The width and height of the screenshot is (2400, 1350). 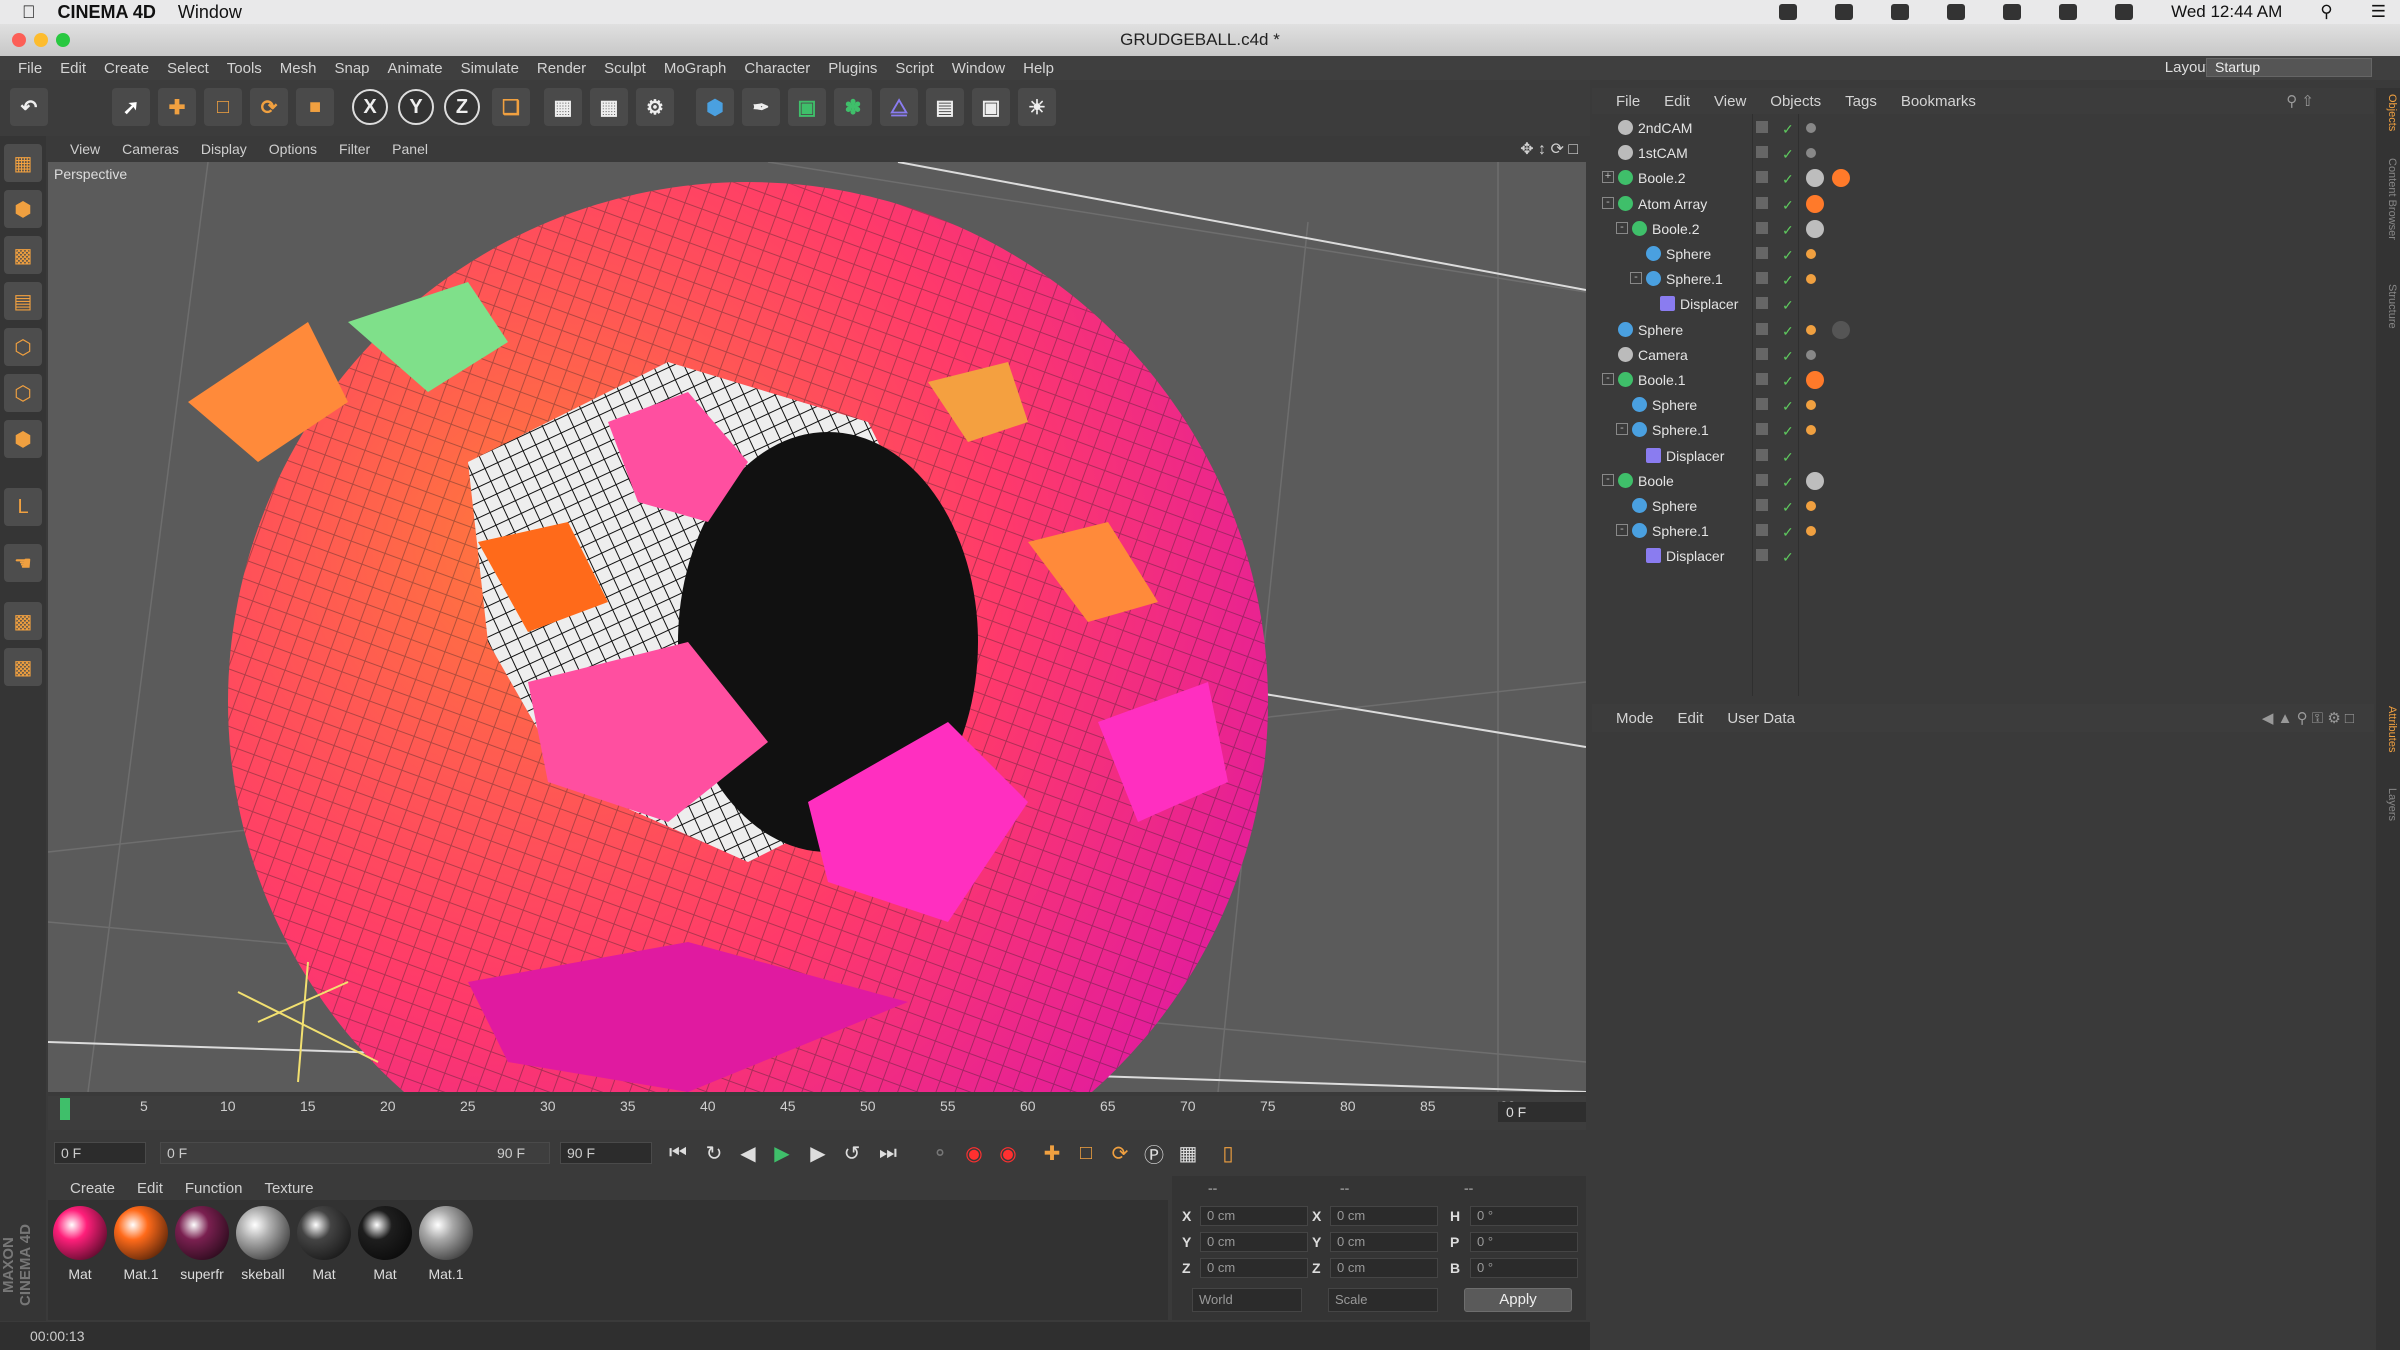 What do you see at coordinates (1983, 481) in the screenshot?
I see `object-row: - Boole ✓` at bounding box center [1983, 481].